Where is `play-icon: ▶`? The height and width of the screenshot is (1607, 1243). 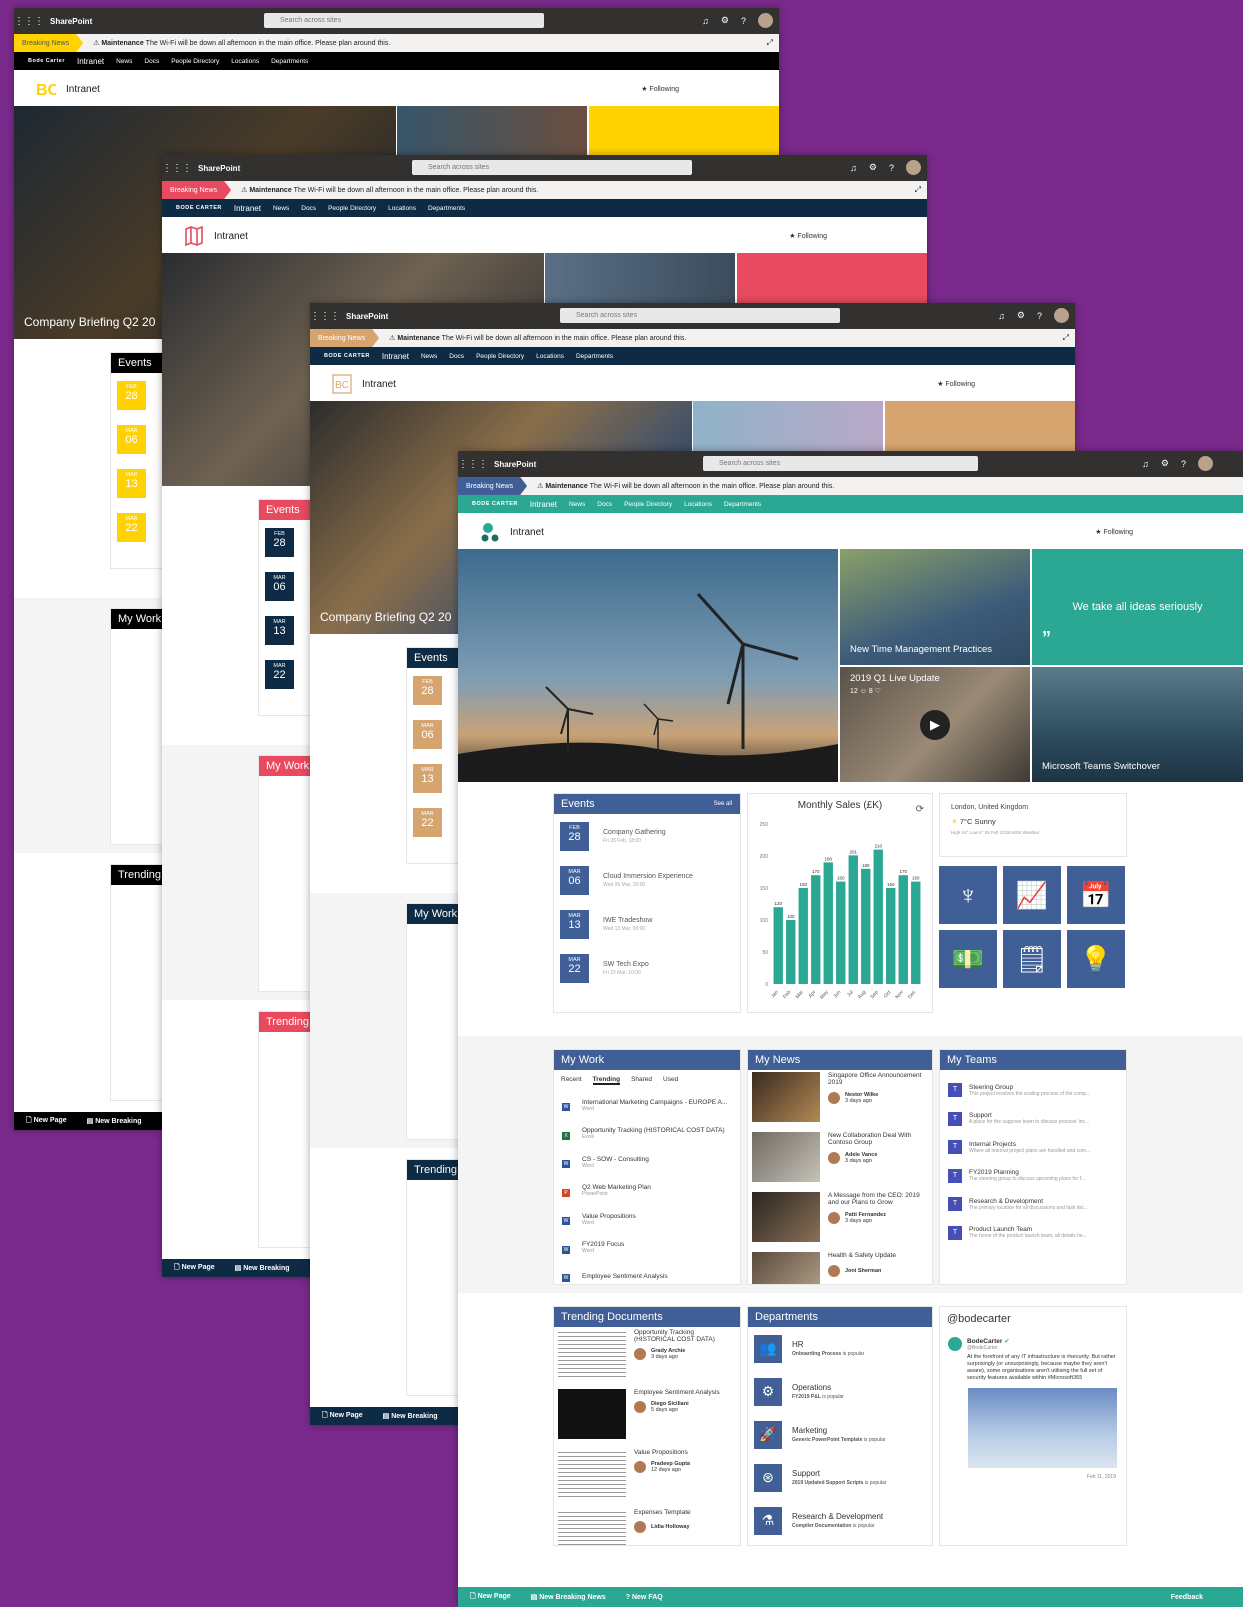 play-icon: ▶ is located at coordinates (935, 725).